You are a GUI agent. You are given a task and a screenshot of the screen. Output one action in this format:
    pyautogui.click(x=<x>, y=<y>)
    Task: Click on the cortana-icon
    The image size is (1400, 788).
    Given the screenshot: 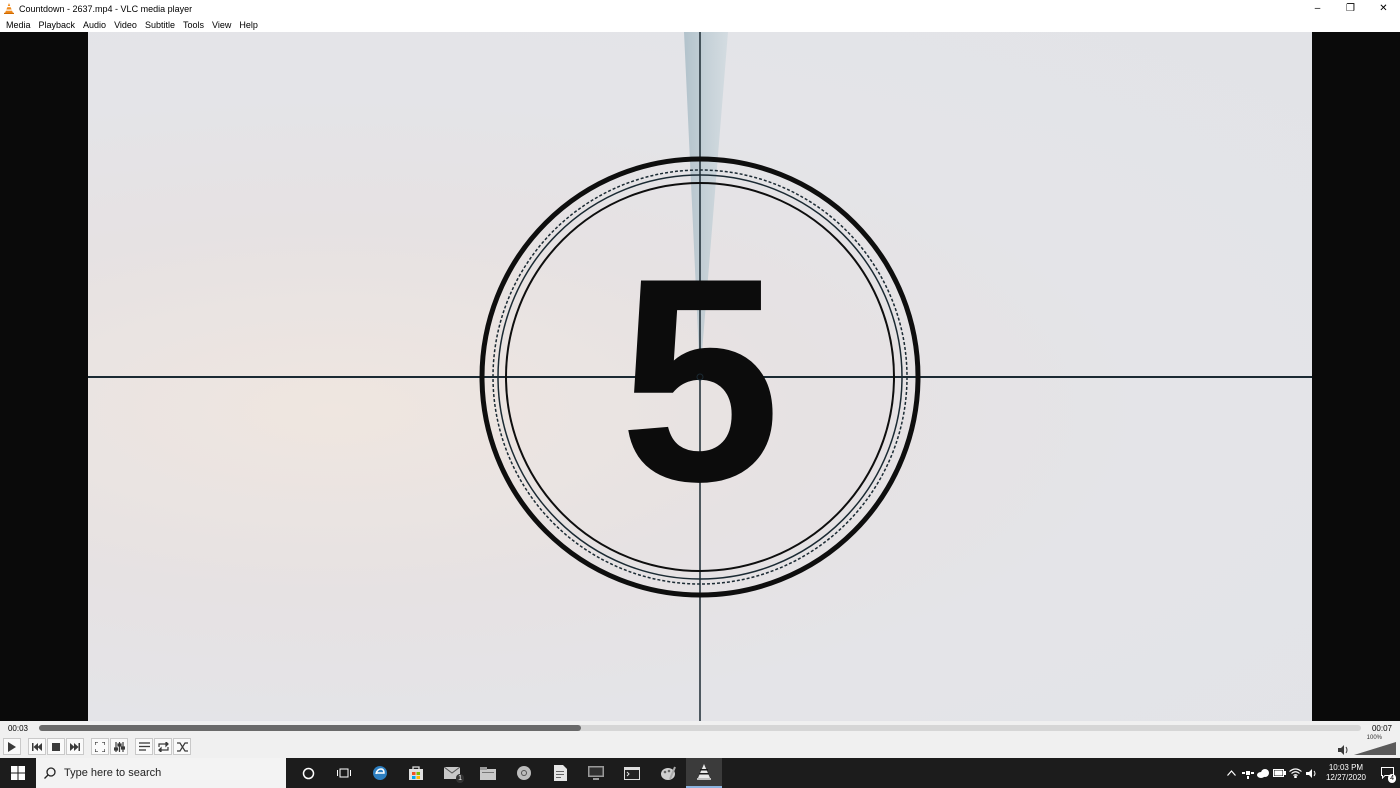 What is the action you would take?
    pyautogui.click(x=308, y=773)
    